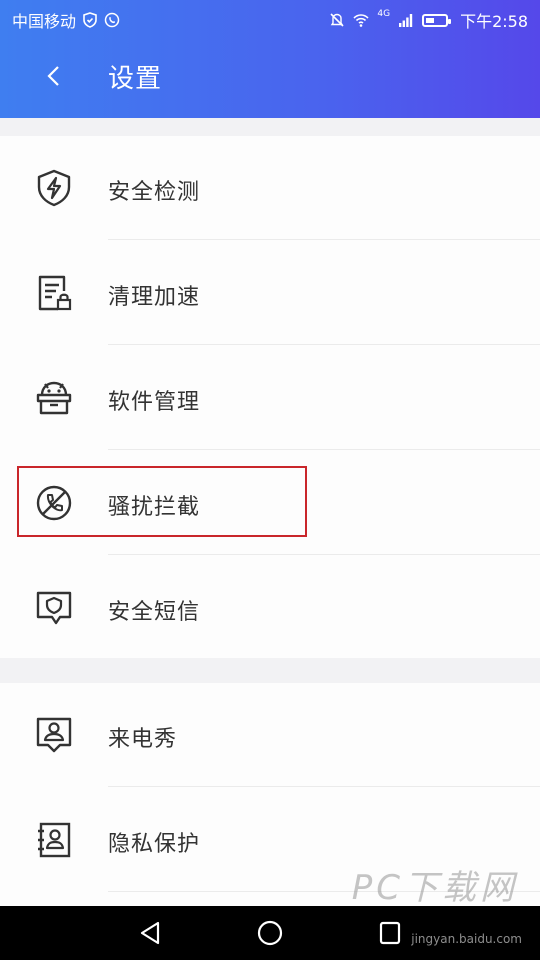 The height and width of the screenshot is (960, 540). Describe the element at coordinates (270, 18) in the screenshot. I see `status-bar: 中国移动 4G 下午2:58` at that location.